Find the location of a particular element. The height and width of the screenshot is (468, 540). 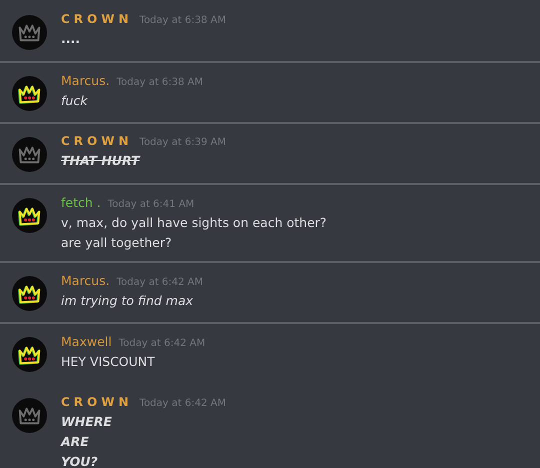

message-text: THAT HURT is located at coordinates (101, 160).